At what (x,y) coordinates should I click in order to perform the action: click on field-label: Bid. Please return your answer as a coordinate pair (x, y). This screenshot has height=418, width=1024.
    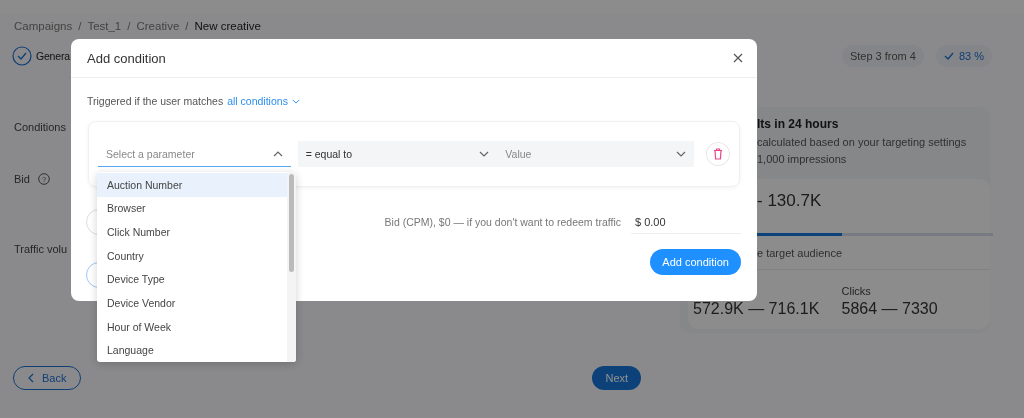
    Looking at the image, I should click on (22, 179).